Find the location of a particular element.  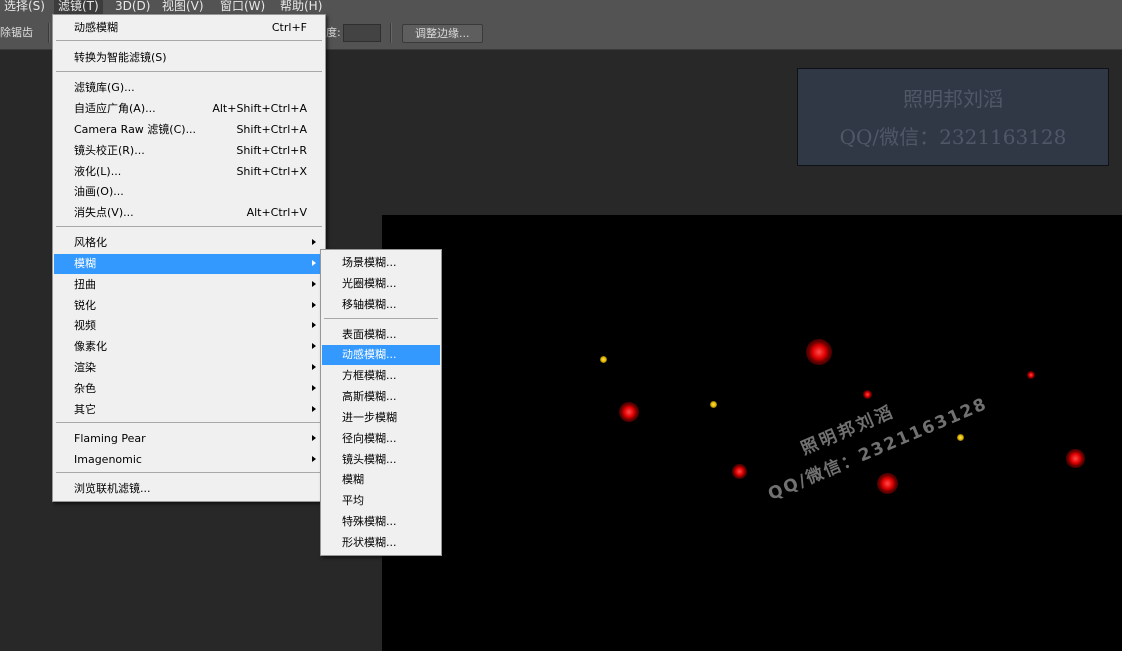

menu-item-stylize: 风格化 is located at coordinates (189, 243).